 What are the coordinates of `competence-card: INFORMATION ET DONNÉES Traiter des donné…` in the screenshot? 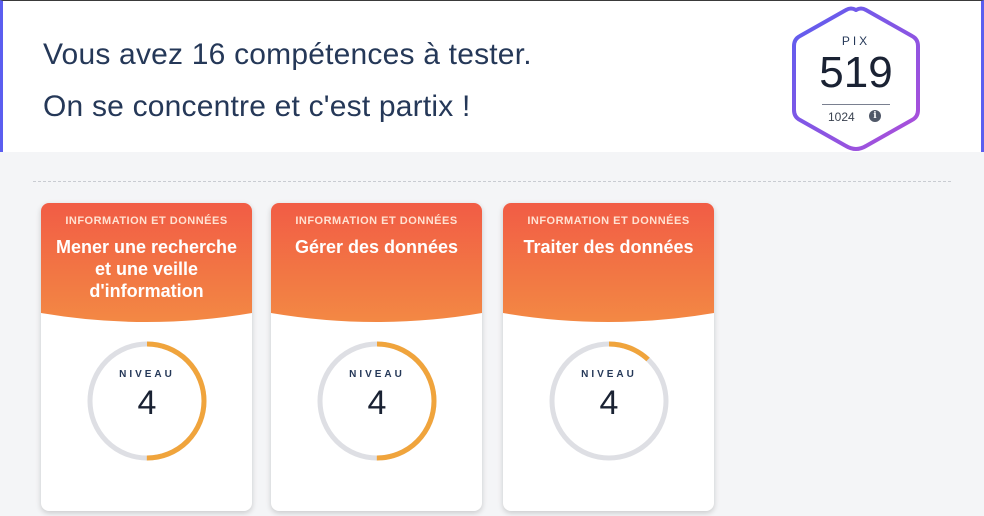 It's located at (608, 357).